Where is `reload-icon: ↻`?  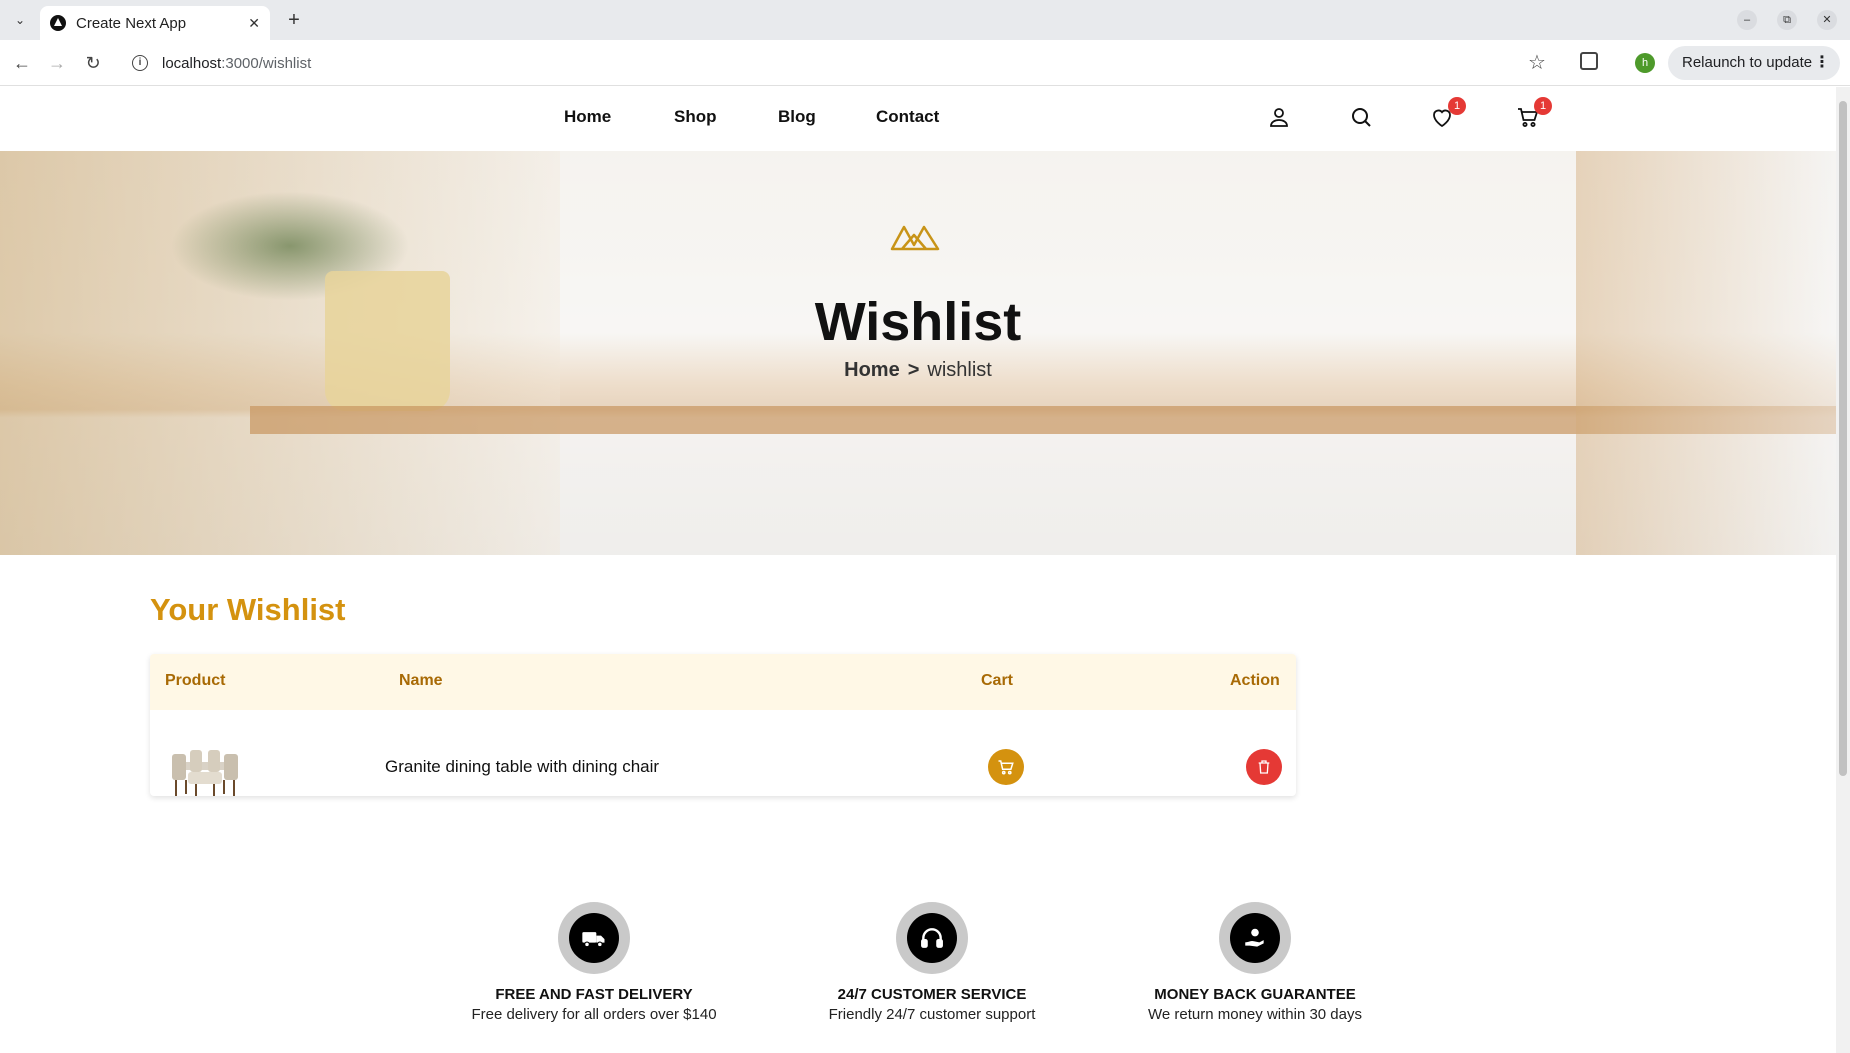 reload-icon: ↻ is located at coordinates (93, 63).